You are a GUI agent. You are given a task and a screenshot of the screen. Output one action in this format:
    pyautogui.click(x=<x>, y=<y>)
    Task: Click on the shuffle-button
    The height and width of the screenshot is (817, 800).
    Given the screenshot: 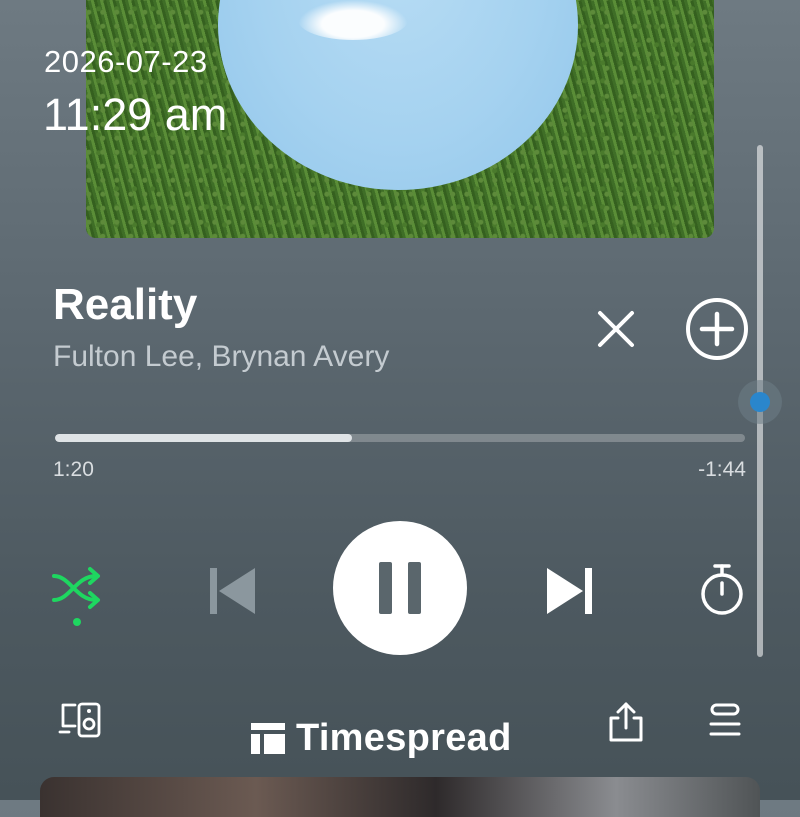 What is the action you would take?
    pyautogui.click(x=79, y=595)
    